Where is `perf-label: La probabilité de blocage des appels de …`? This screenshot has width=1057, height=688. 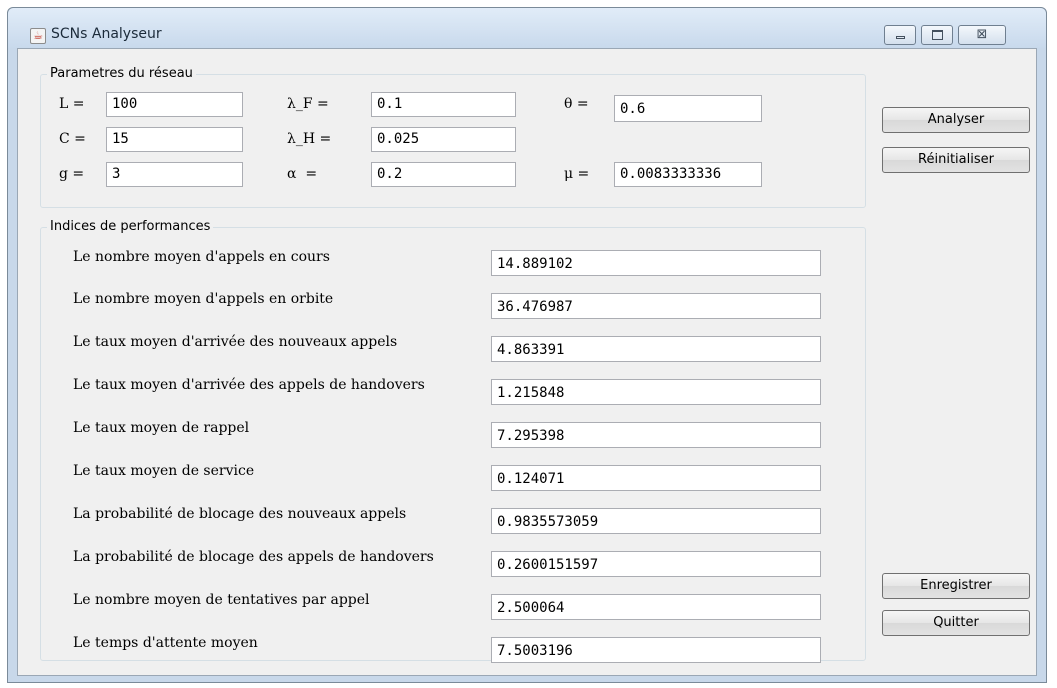
perf-label: La probabilité de blocage des appels de … is located at coordinates (253, 557).